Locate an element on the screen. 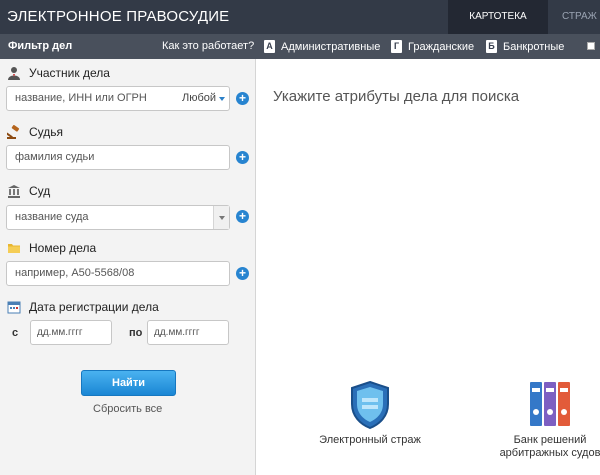 Image resolution: width=600 pixels, height=475 pixels. judge-label: Судья is located at coordinates (35, 132).